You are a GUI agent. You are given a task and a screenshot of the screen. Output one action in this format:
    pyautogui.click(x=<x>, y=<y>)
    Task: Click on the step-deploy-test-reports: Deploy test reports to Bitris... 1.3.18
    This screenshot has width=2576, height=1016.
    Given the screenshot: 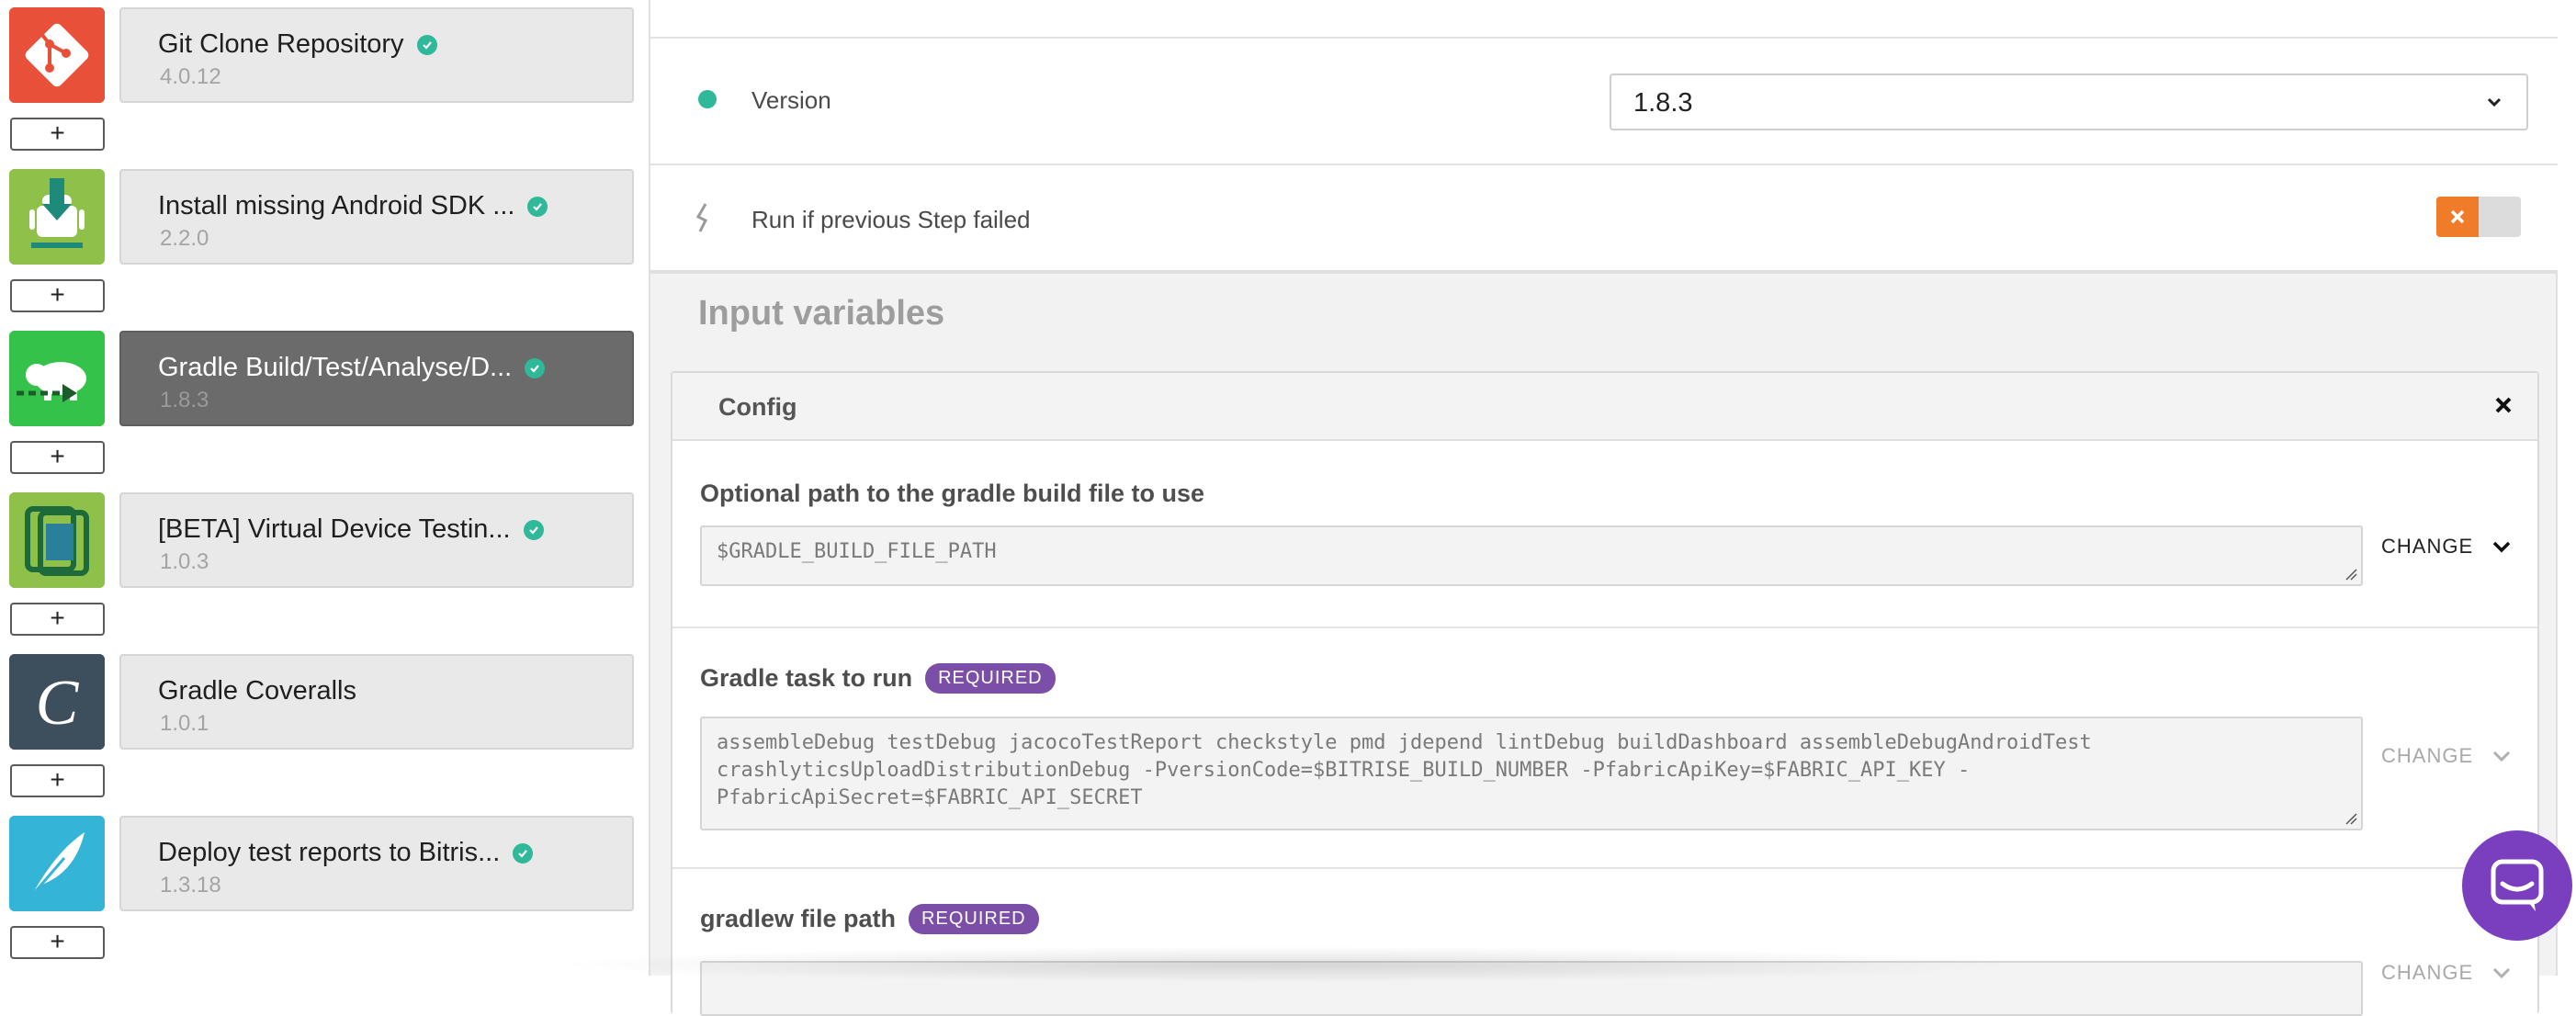 What is the action you would take?
    pyautogui.click(x=324, y=865)
    